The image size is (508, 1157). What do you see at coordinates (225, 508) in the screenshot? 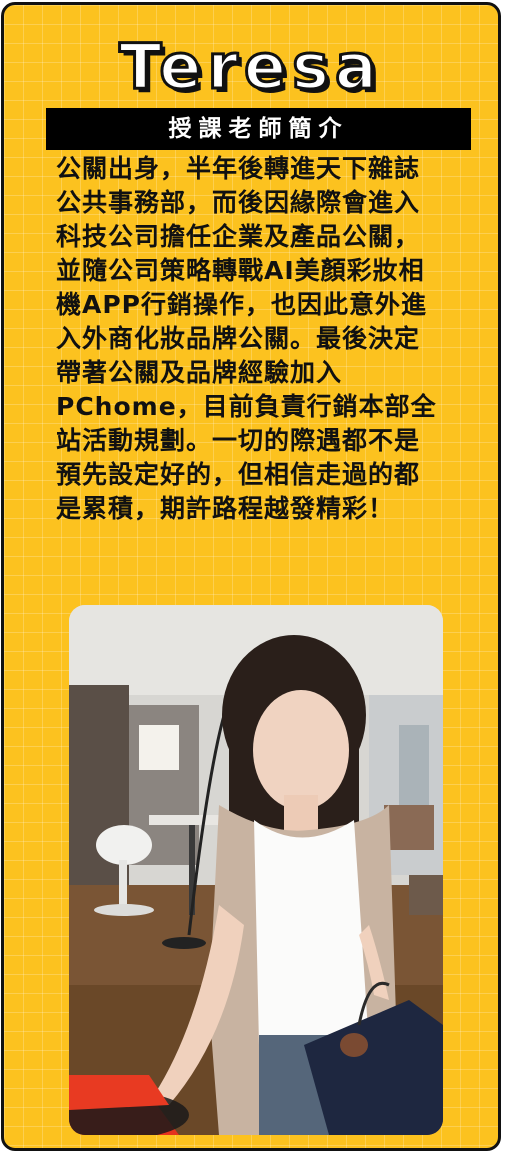
I see `bio-line: 是累積，期許路程越發精彩！` at bounding box center [225, 508].